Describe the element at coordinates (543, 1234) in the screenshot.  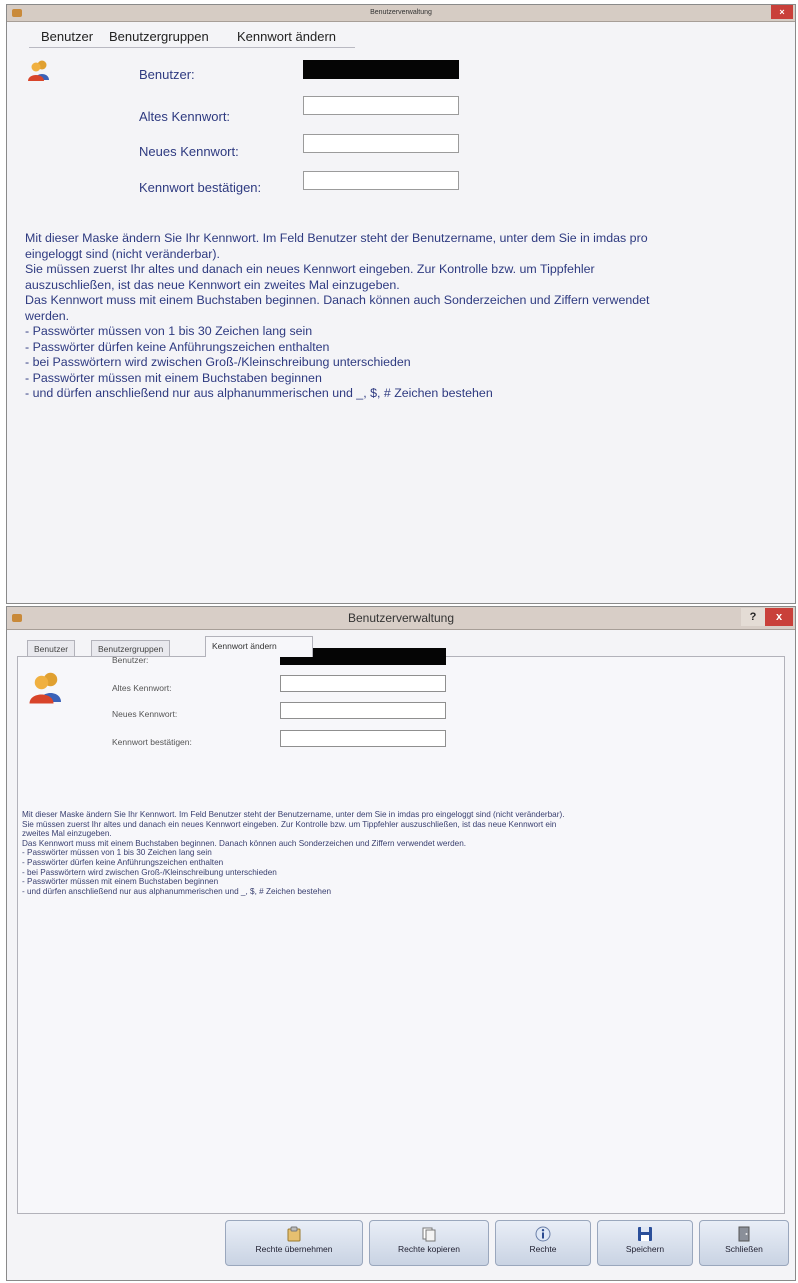
I see `info-icon` at that location.